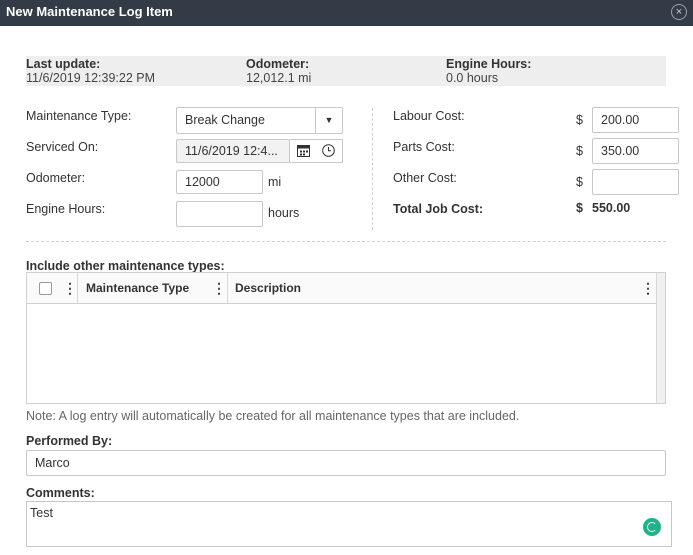 The width and height of the screenshot is (693, 555). What do you see at coordinates (328, 151) in the screenshot?
I see `clock-icon` at bounding box center [328, 151].